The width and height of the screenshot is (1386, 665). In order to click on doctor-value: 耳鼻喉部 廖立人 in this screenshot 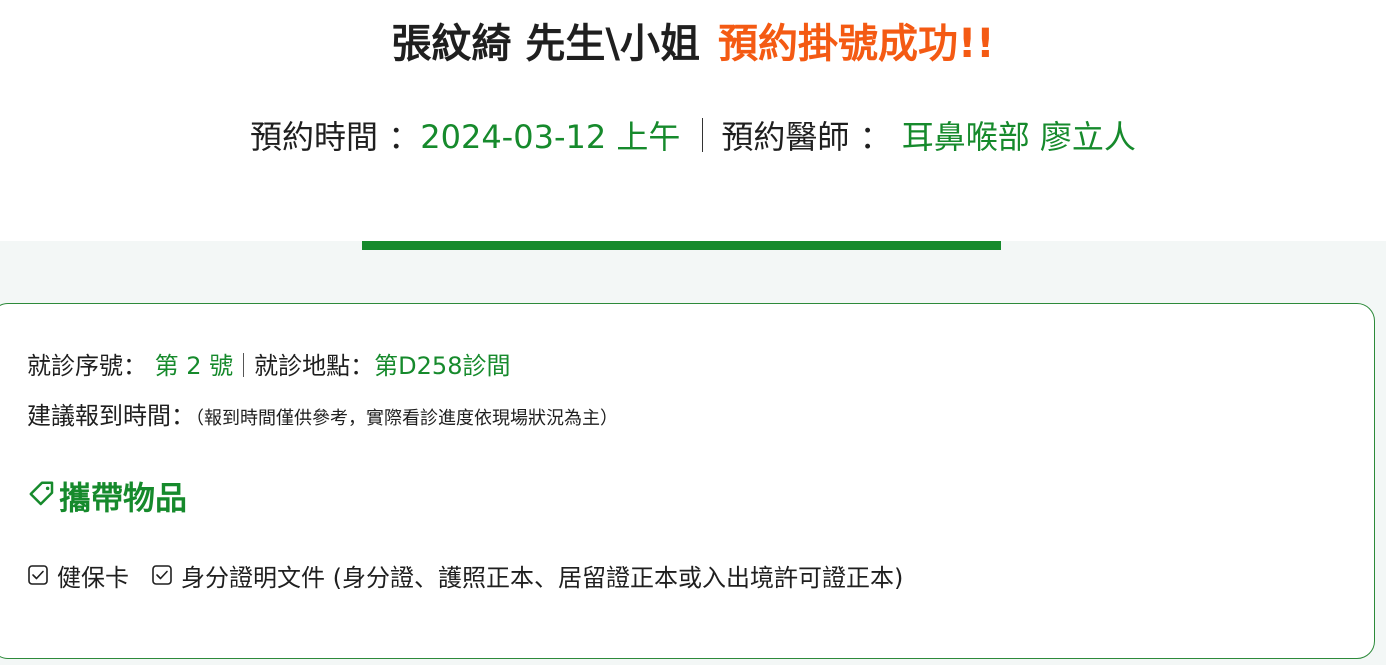, I will do `click(1018, 137)`.